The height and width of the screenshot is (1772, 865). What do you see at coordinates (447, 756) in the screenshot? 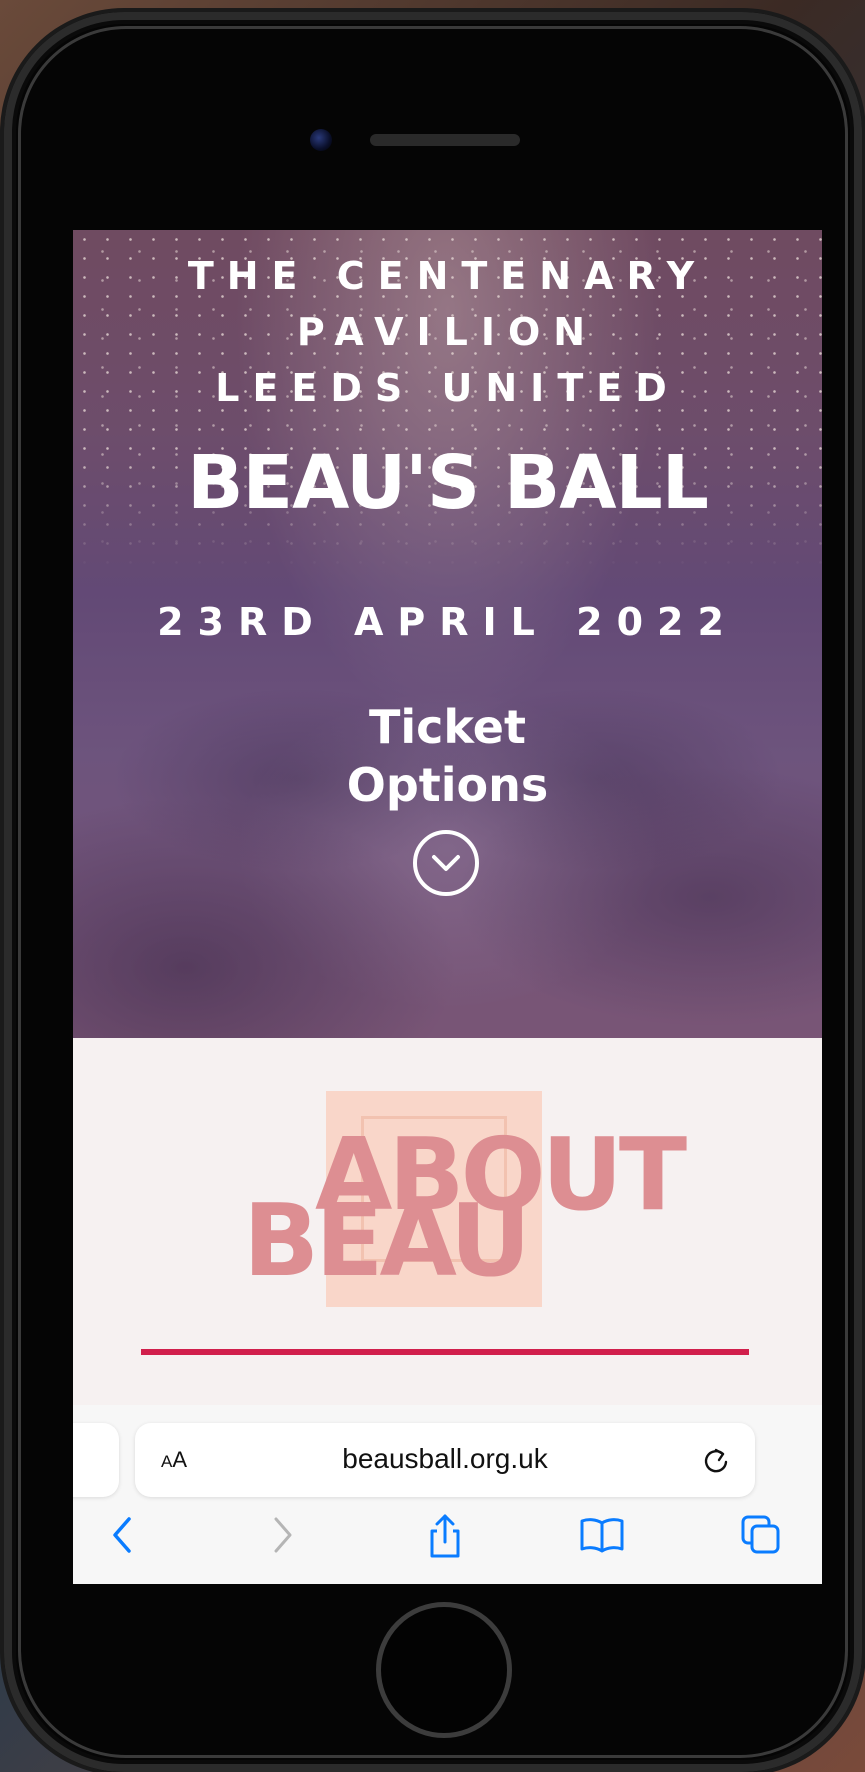
I see `ticket-options-link: Ticket Options` at bounding box center [447, 756].